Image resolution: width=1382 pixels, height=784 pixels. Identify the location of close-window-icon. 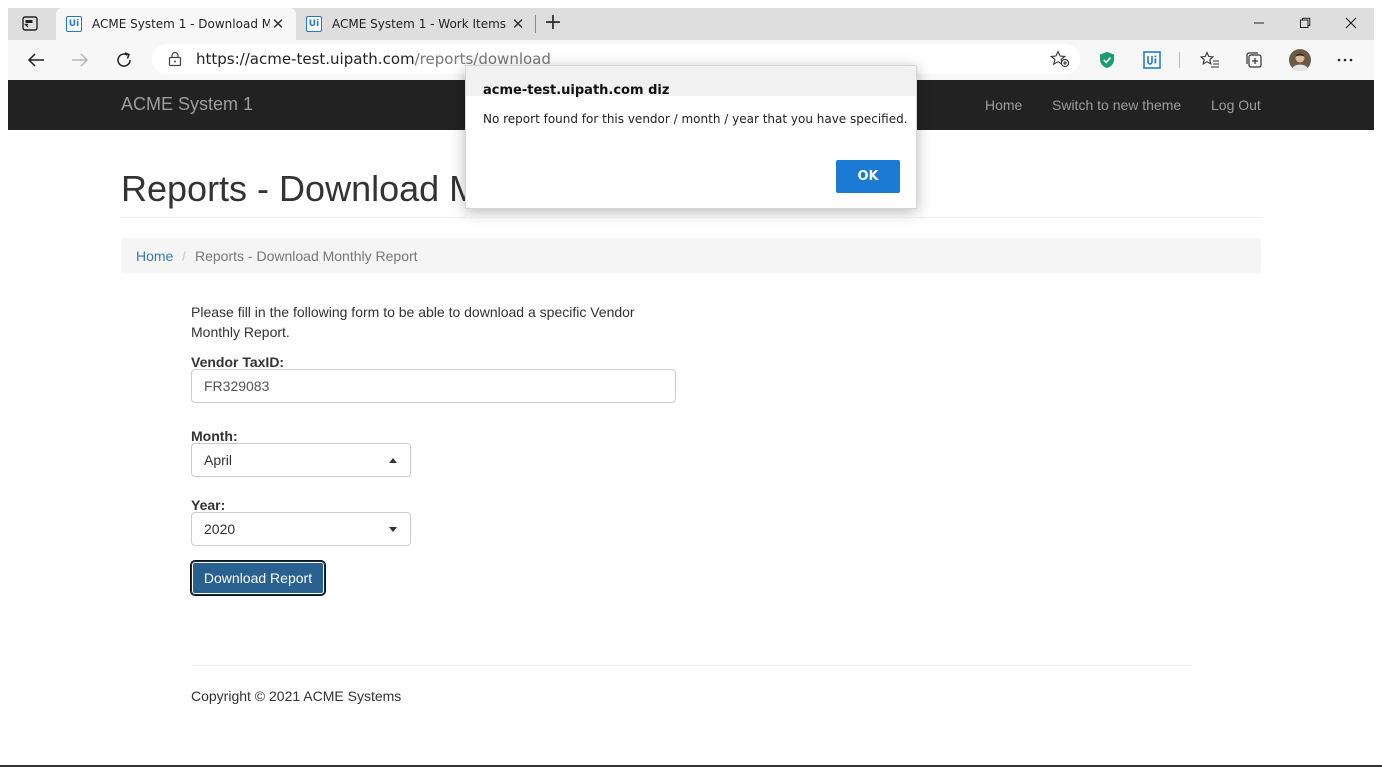
(1351, 23).